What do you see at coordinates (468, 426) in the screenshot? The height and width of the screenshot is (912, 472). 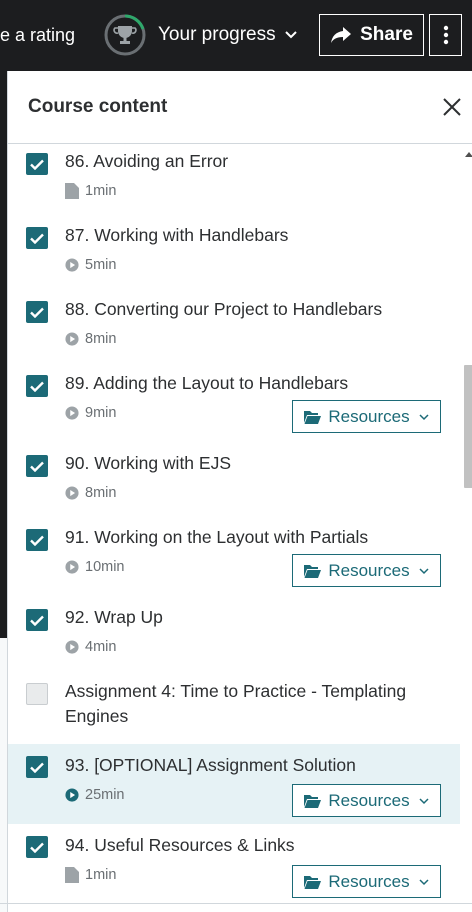 I see `scrollbar-thumb` at bounding box center [468, 426].